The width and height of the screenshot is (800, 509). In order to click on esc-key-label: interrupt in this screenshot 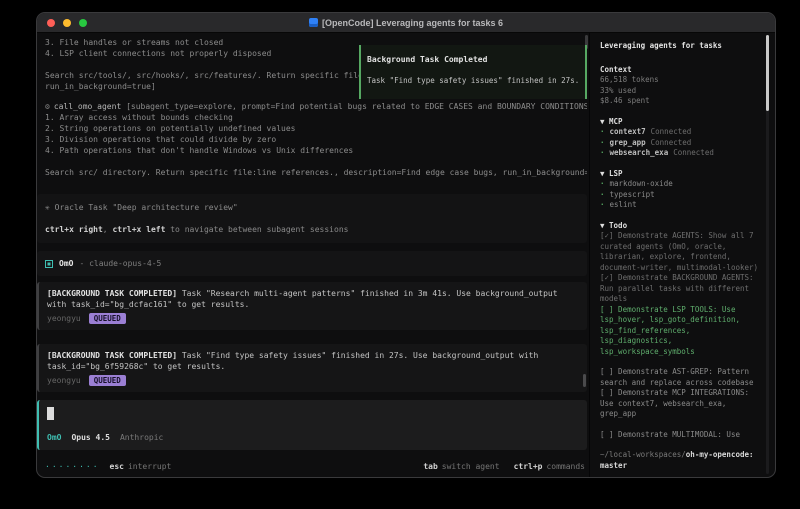, I will do `click(149, 466)`.